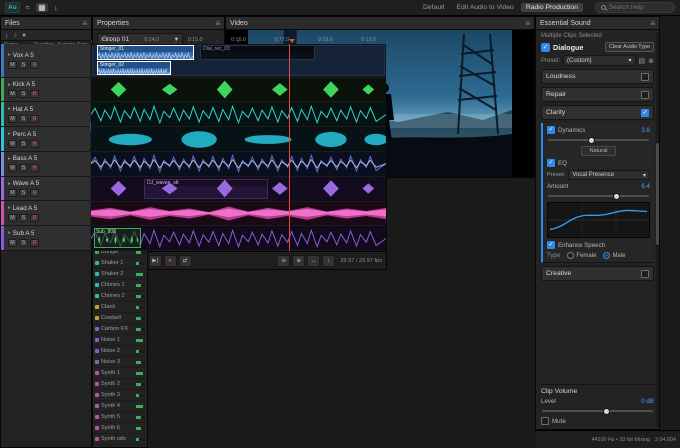 This screenshot has width=680, height=448. What do you see at coordinates (551, 130) in the screenshot?
I see `dynamics-checkbox: ✓` at bounding box center [551, 130].